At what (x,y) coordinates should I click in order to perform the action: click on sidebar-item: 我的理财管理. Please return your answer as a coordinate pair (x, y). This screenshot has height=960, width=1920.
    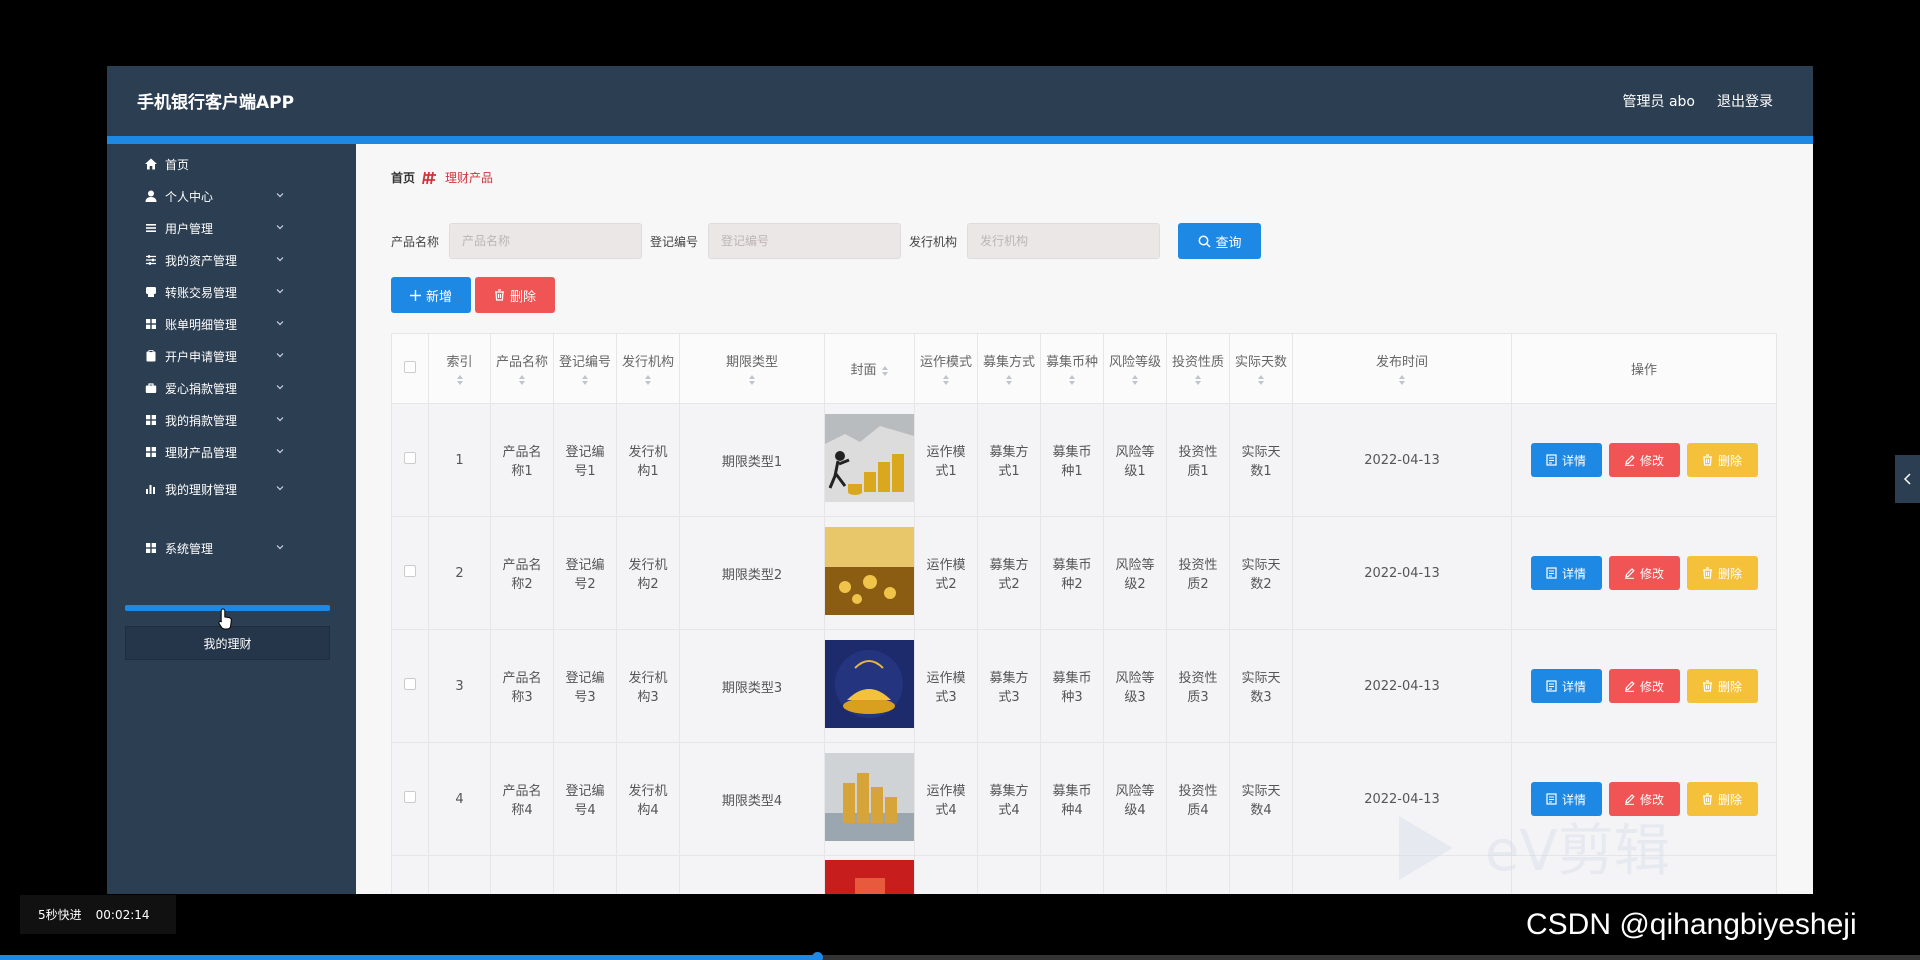
    Looking at the image, I should click on (215, 489).